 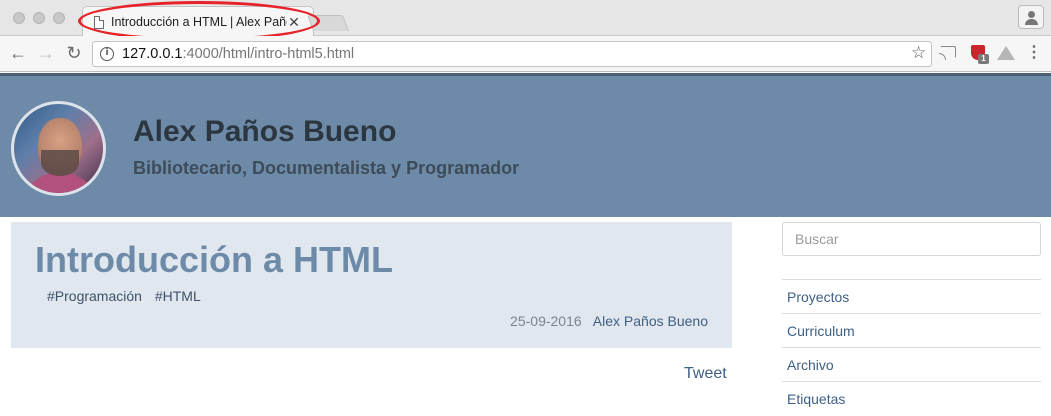 I want to click on sidebar-item-proyectos: Proyectos, so click(x=911, y=296).